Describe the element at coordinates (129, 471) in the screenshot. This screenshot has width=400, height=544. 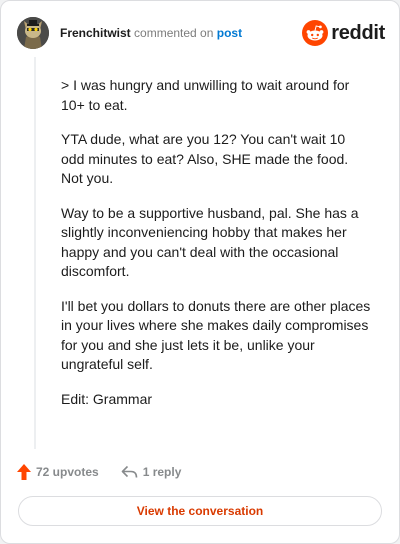
I see `reply-arrow-icon` at that location.